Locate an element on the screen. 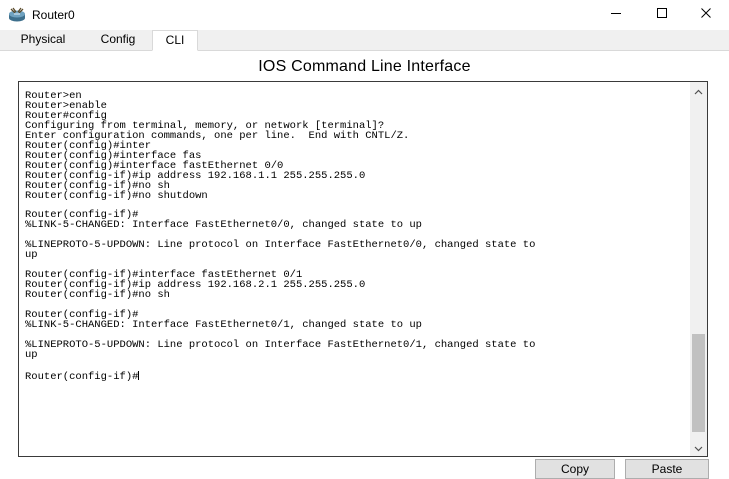  scroll-thumb is located at coordinates (698, 383).